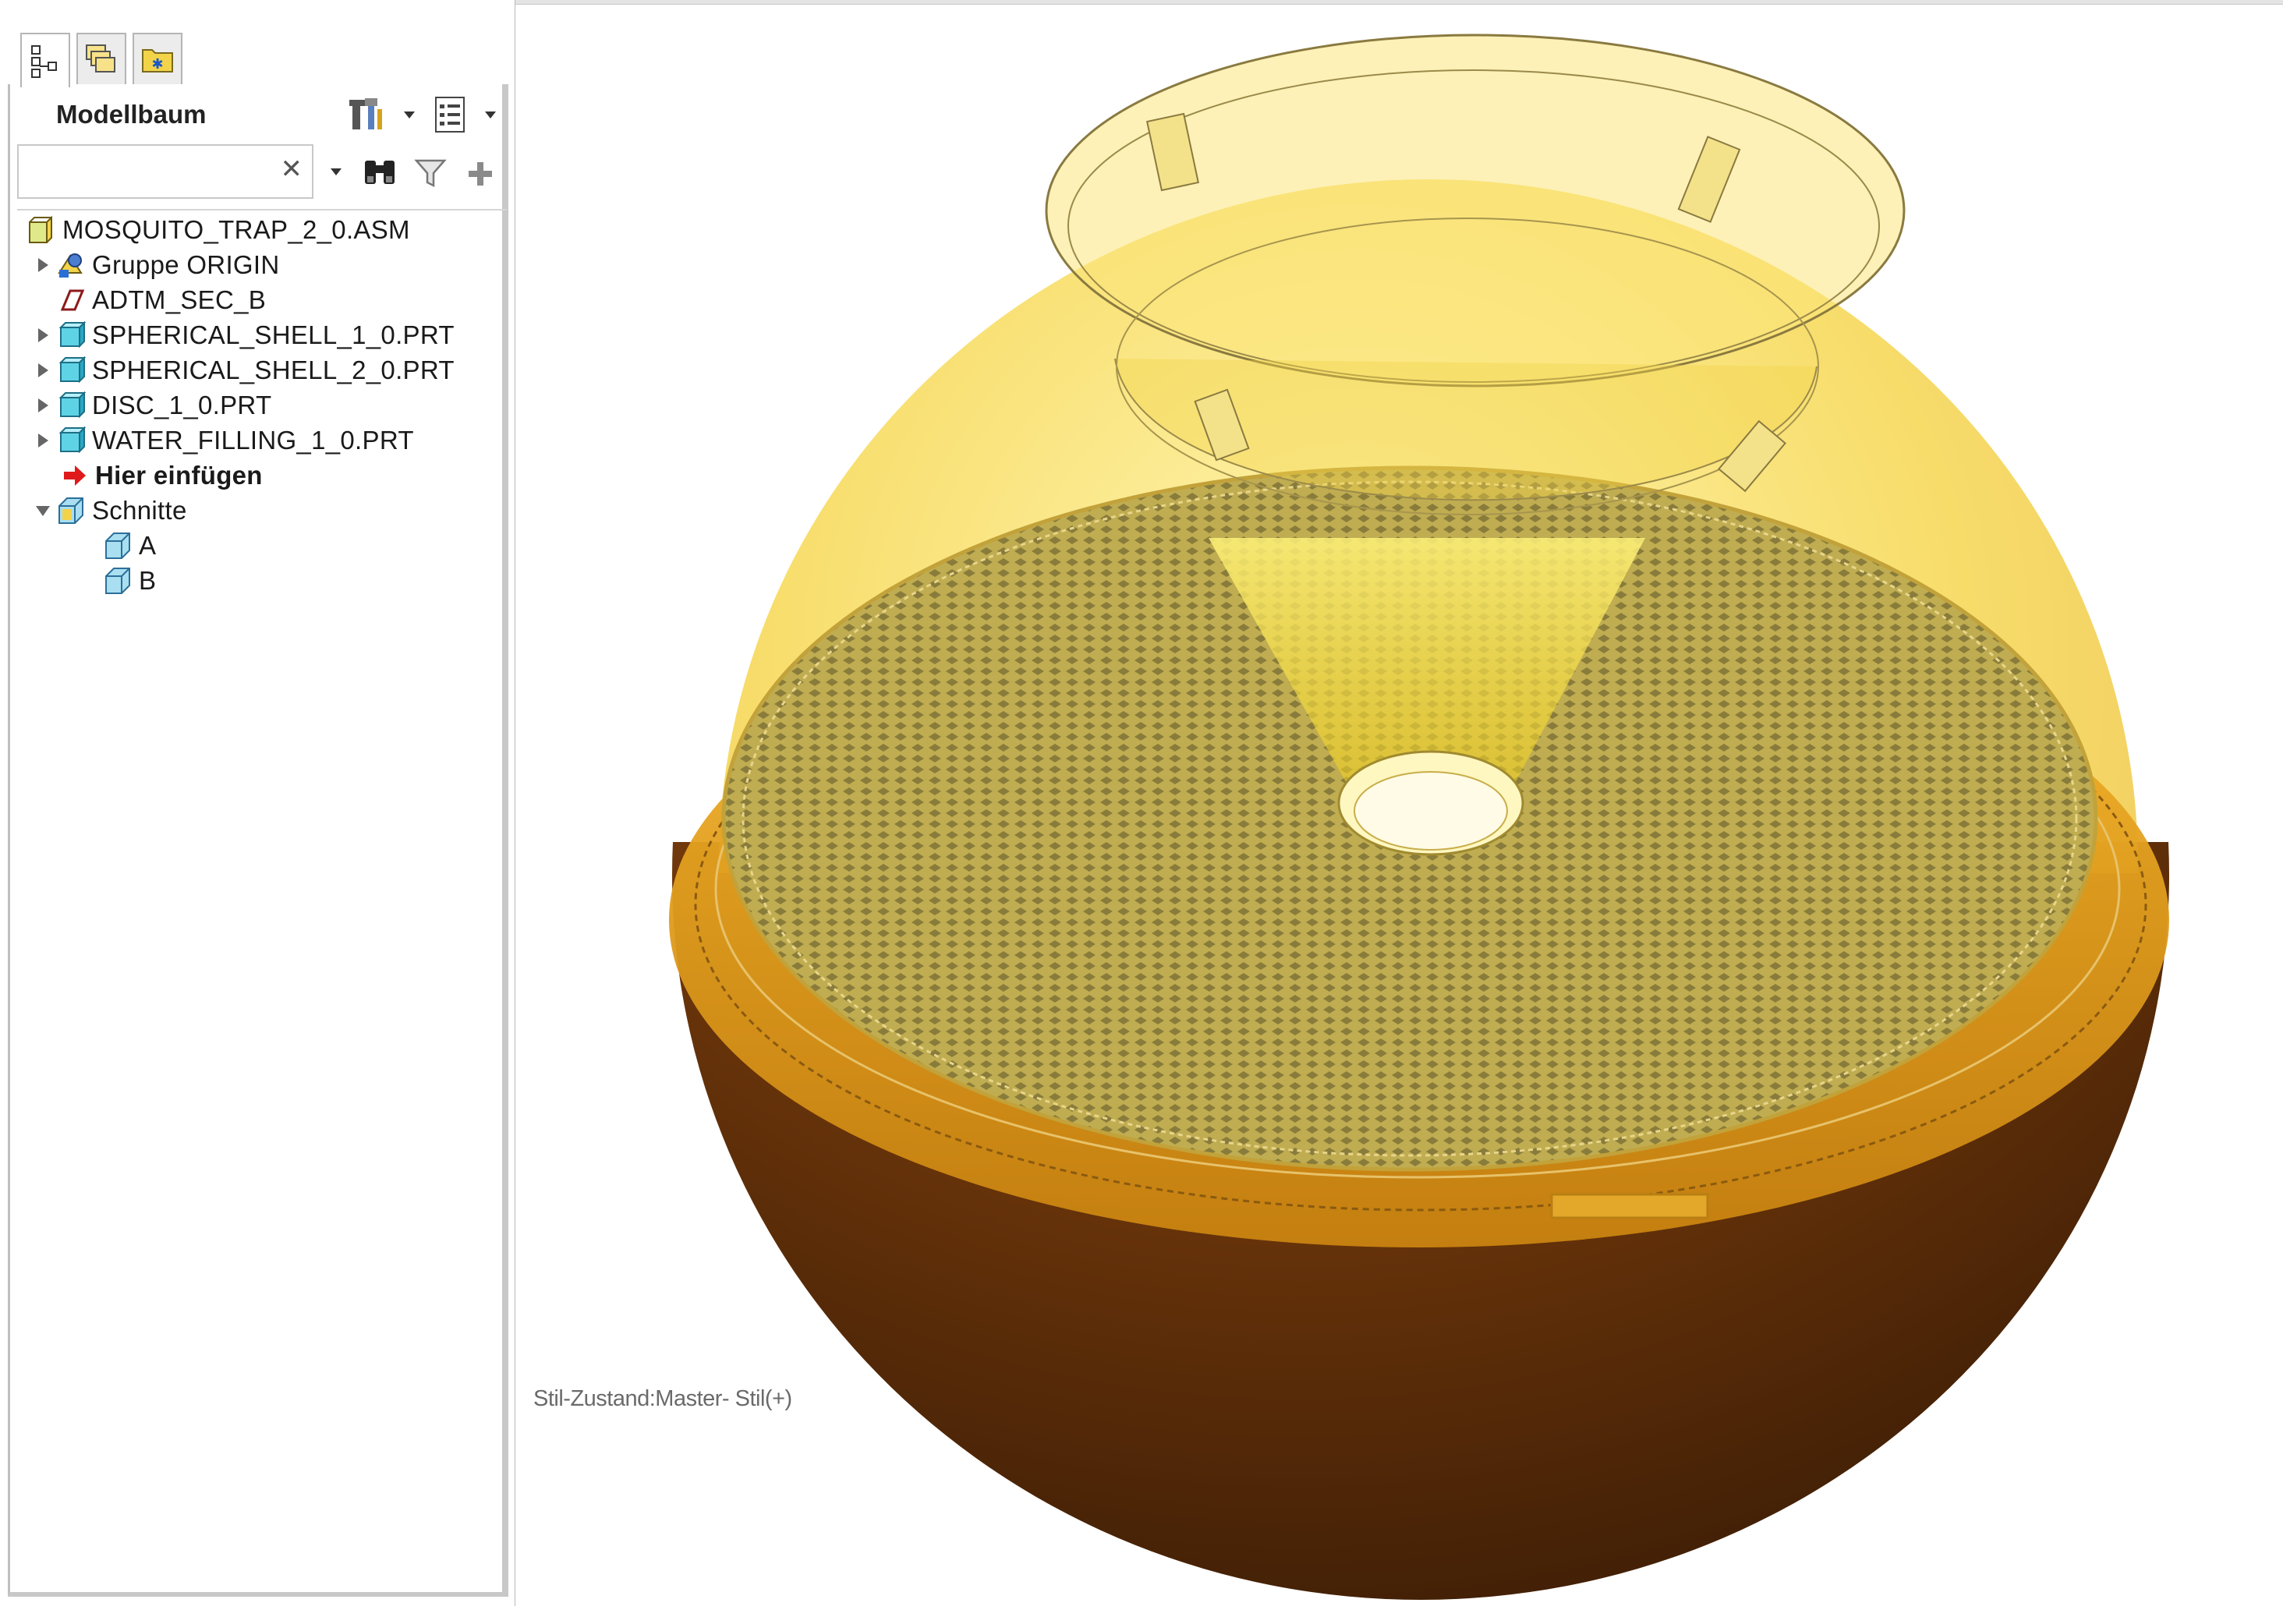 The image size is (2283, 1624). What do you see at coordinates (70, 300) in the screenshot?
I see `datum-plane-icon` at bounding box center [70, 300].